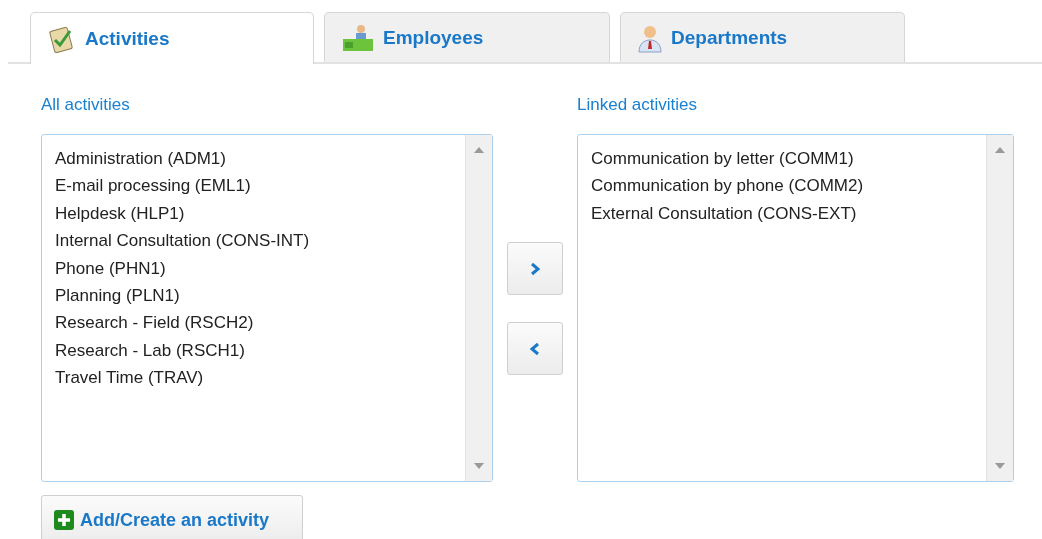 The image size is (1042, 539). What do you see at coordinates (358, 37) in the screenshot?
I see `desk-icon` at bounding box center [358, 37].